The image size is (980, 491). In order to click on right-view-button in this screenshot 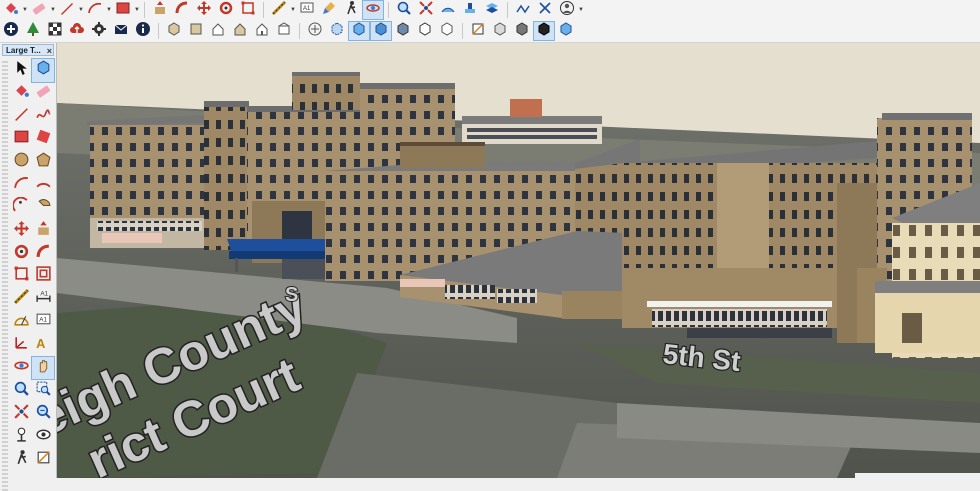, I will do `click(240, 31)`.